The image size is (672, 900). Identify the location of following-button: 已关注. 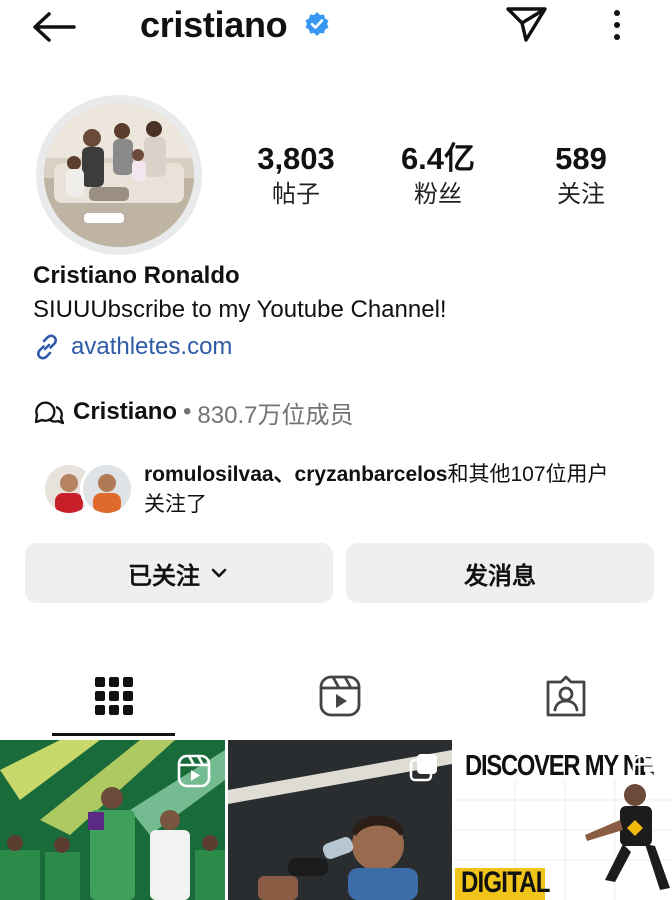
(179, 573).